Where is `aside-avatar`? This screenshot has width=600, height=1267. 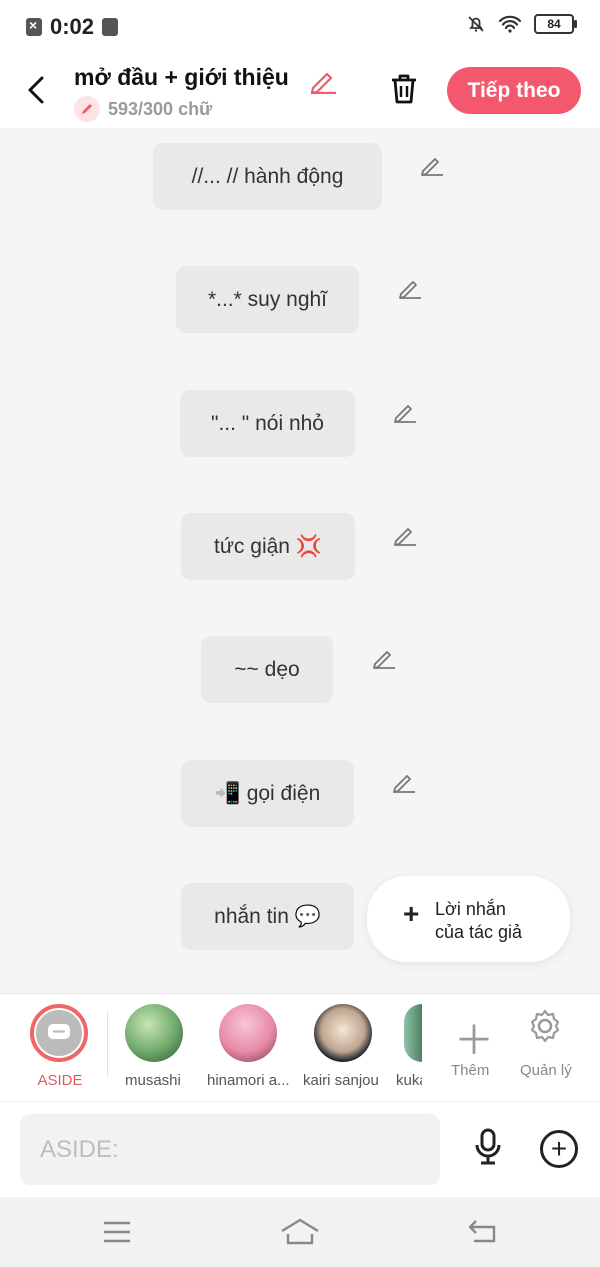
aside-avatar is located at coordinates (59, 1033).